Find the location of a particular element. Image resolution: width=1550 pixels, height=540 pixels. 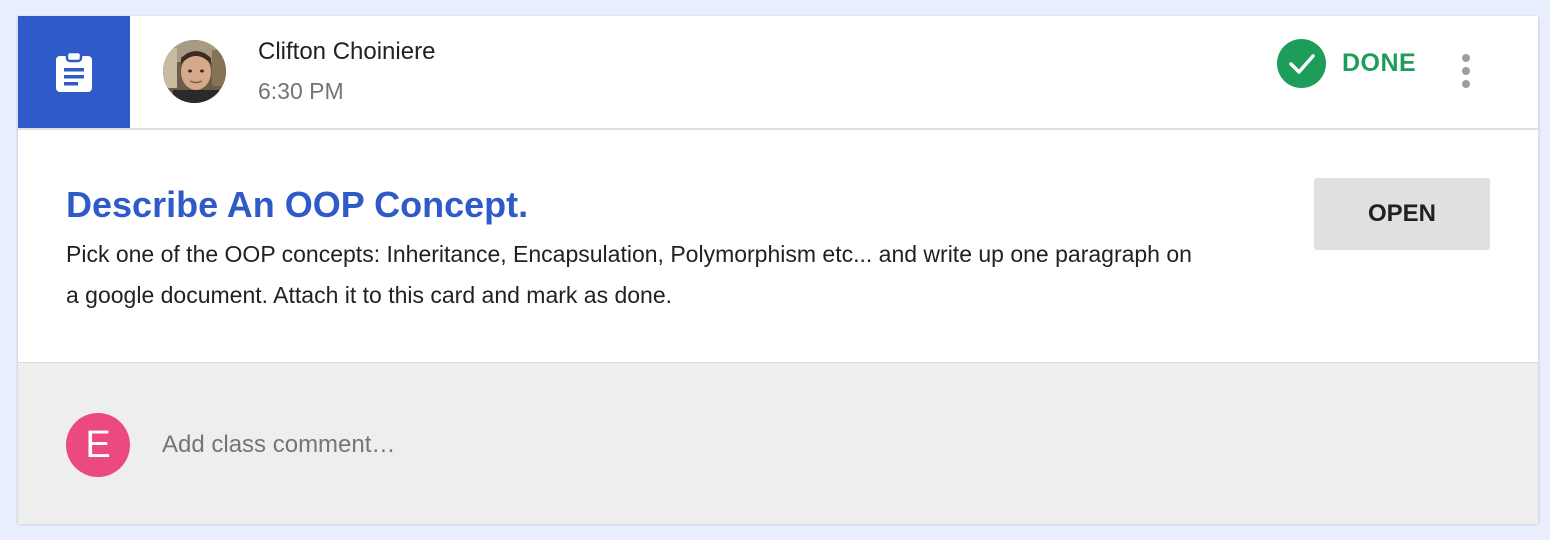

assignment-icon is located at coordinates (74, 71).